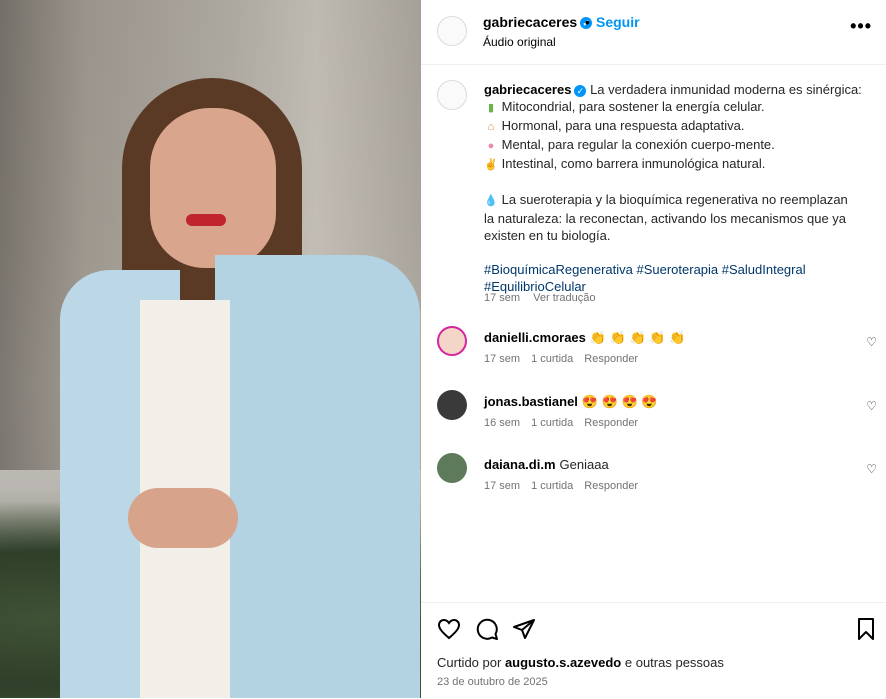 The height and width of the screenshot is (699, 886). Describe the element at coordinates (580, 90) in the screenshot. I see `verified-badge-icon: ✓` at that location.